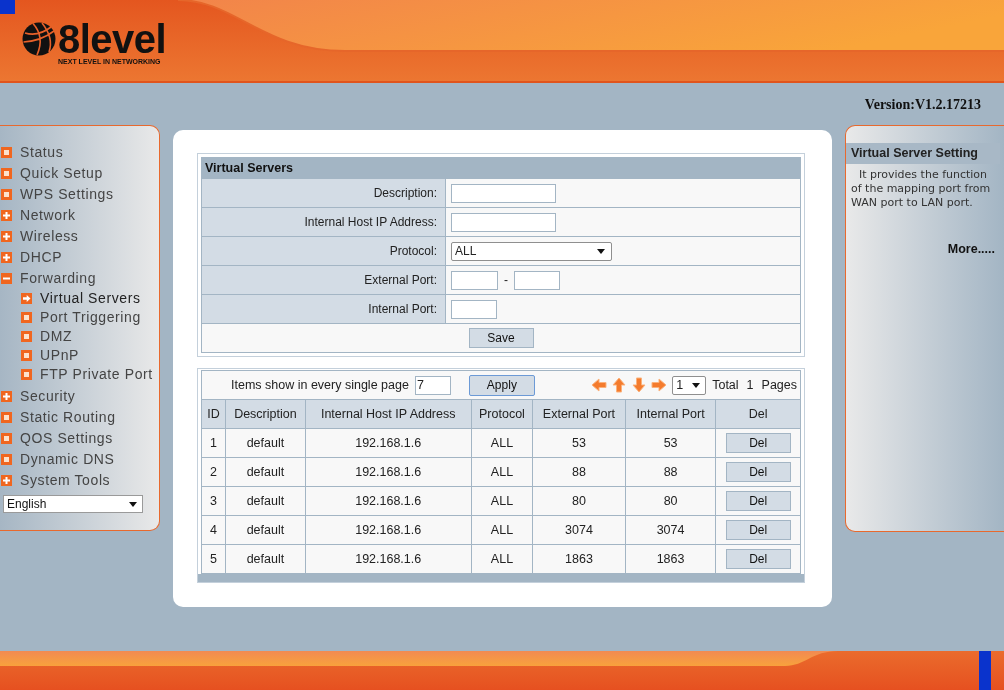 This screenshot has width=1004, height=690. What do you see at coordinates (90, 298) in the screenshot?
I see `submenu-item: Virtual Servers` at bounding box center [90, 298].